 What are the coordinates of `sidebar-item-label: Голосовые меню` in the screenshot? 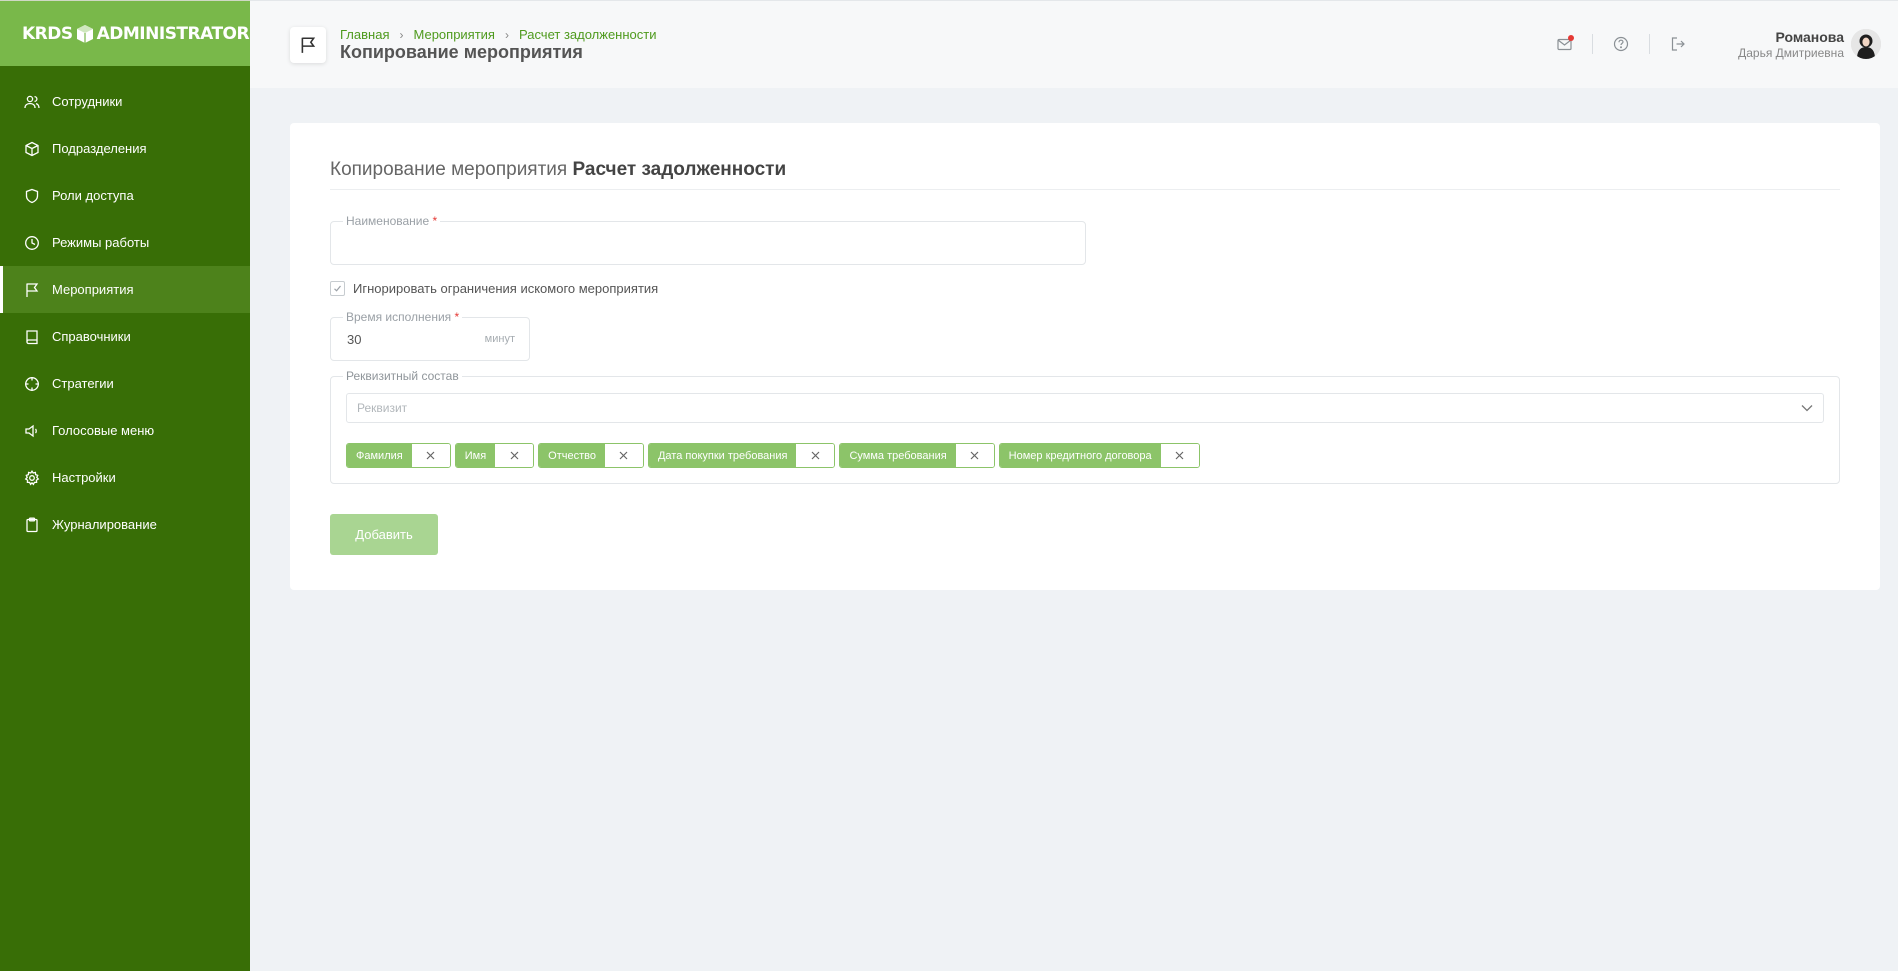 It's located at (103, 430).